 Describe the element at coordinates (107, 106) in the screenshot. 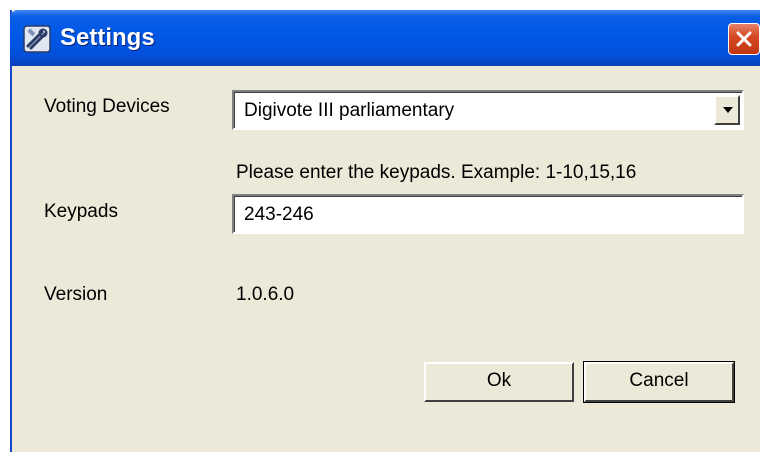

I see `voting-devices-label: Voting Devices` at that location.